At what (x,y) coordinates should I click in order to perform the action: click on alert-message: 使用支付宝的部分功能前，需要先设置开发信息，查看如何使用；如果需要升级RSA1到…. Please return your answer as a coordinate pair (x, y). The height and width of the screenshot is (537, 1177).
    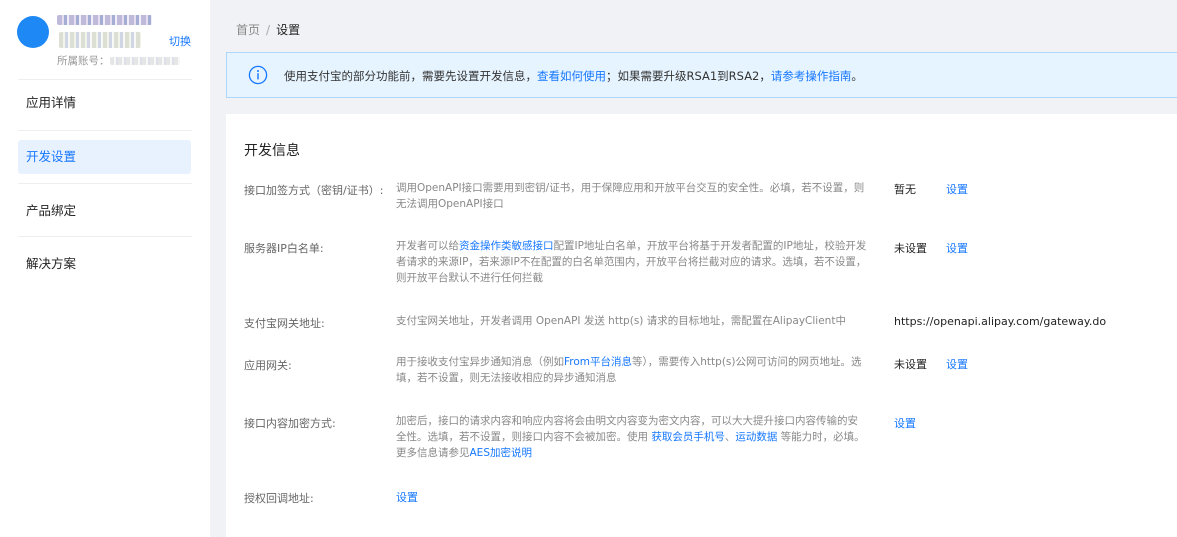
    Looking at the image, I should click on (573, 76).